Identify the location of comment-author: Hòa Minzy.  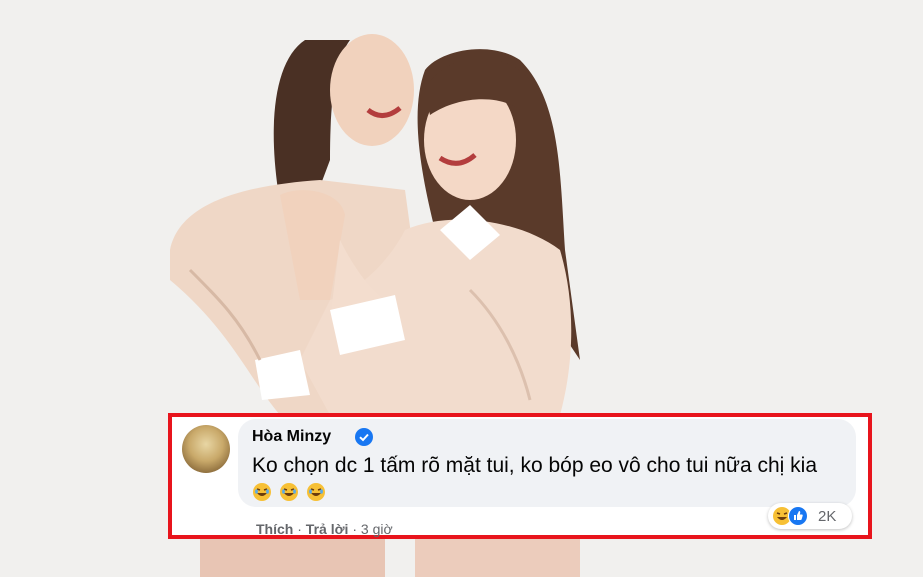
(291, 437).